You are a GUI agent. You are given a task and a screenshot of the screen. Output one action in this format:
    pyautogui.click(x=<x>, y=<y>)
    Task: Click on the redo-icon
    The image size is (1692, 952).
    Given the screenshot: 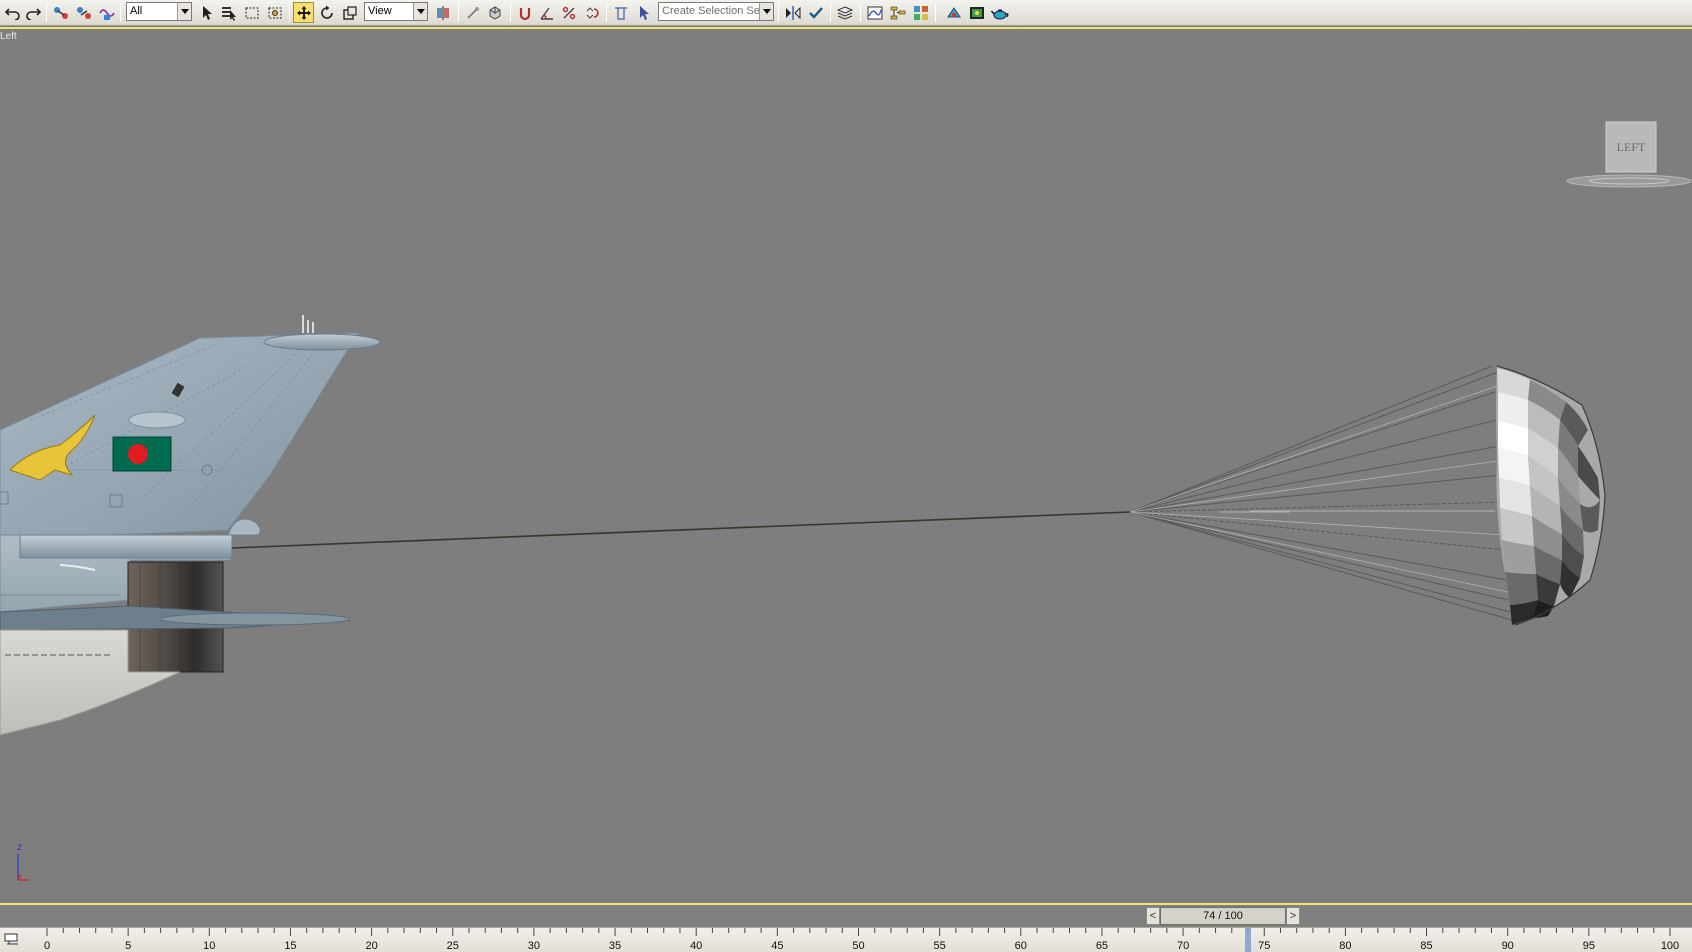 What is the action you would take?
    pyautogui.click(x=32, y=12)
    